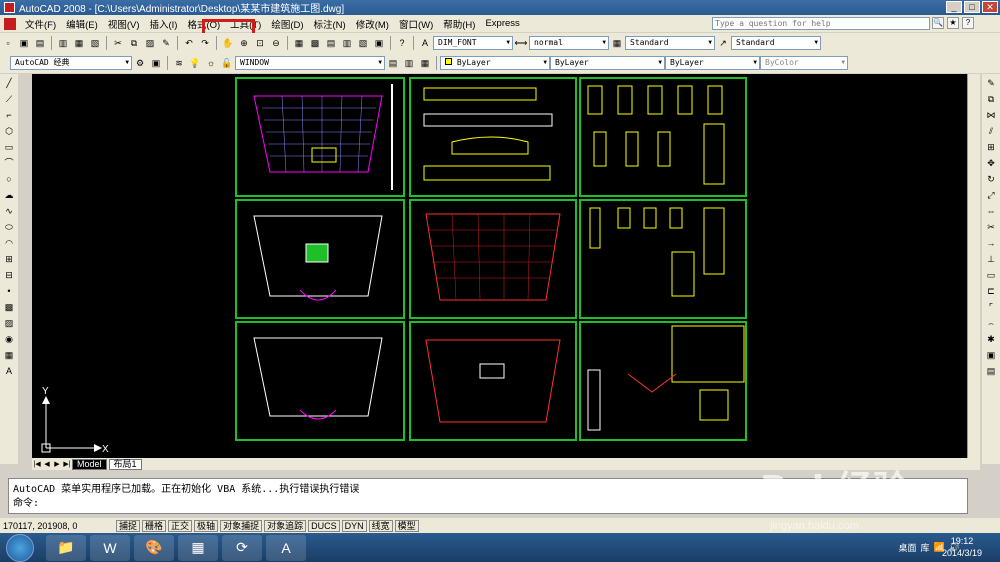  What do you see at coordinates (166, 43) in the screenshot?
I see `match-properties-icon: ✎` at bounding box center [166, 43].